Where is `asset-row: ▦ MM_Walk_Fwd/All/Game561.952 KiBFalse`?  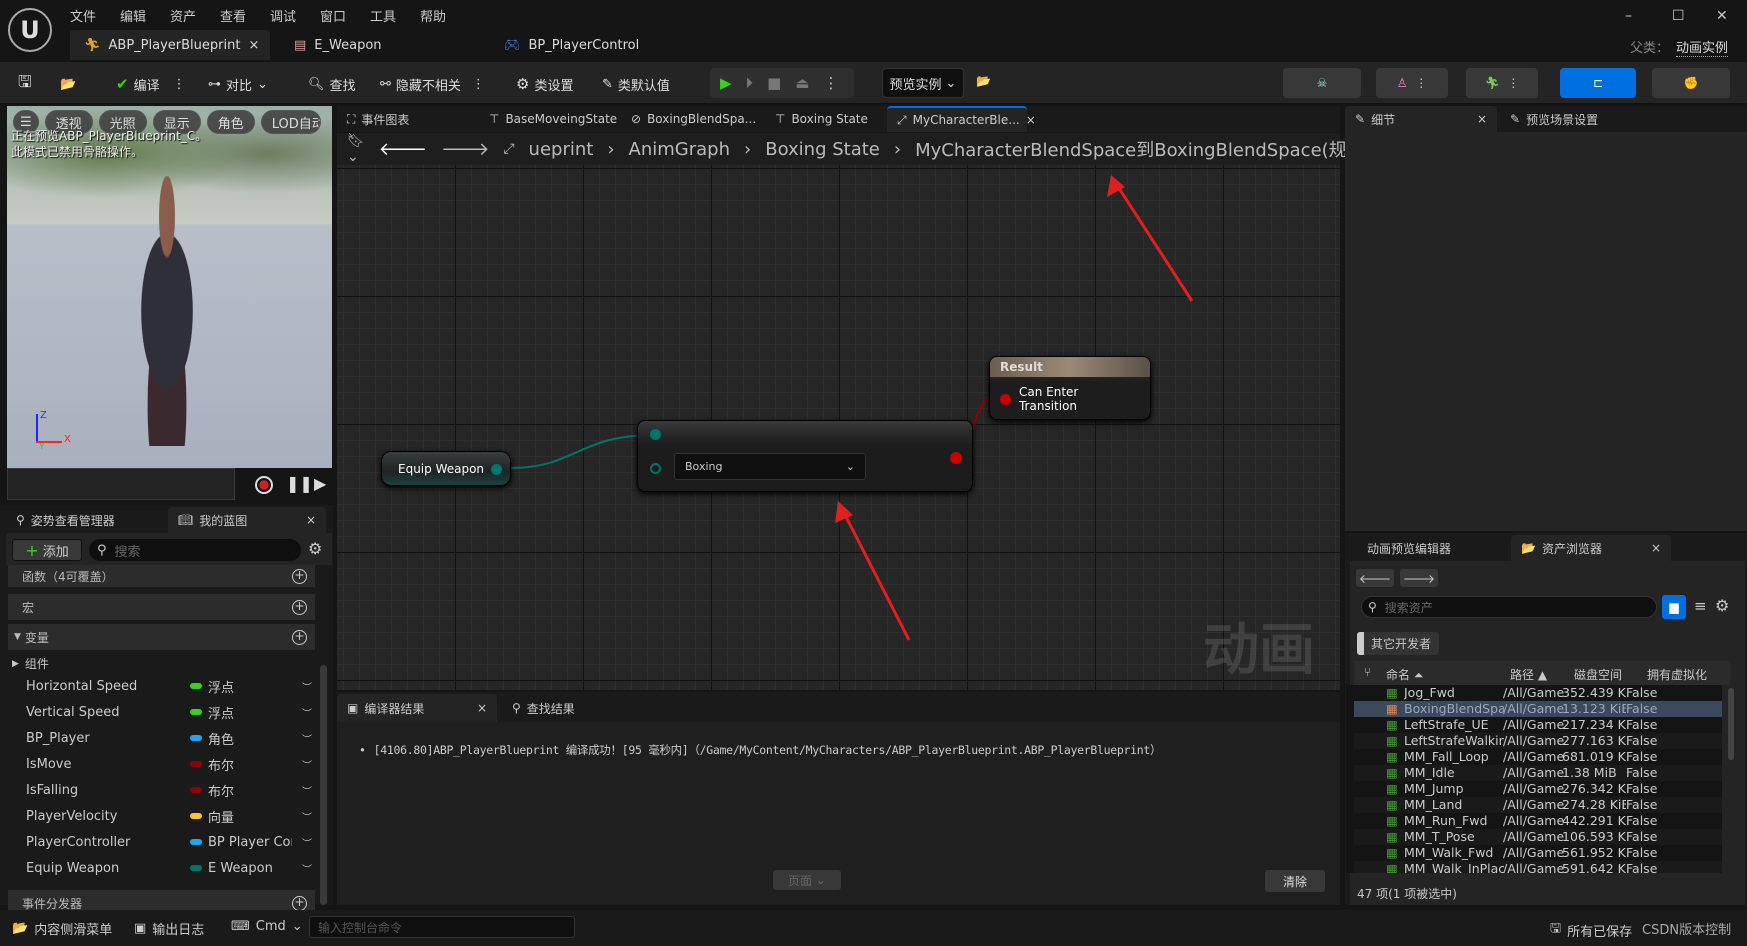
asset-row: ▦ MM_Walk_Fwd/All/Game561.952 KiBFalse is located at coordinates (1538, 853).